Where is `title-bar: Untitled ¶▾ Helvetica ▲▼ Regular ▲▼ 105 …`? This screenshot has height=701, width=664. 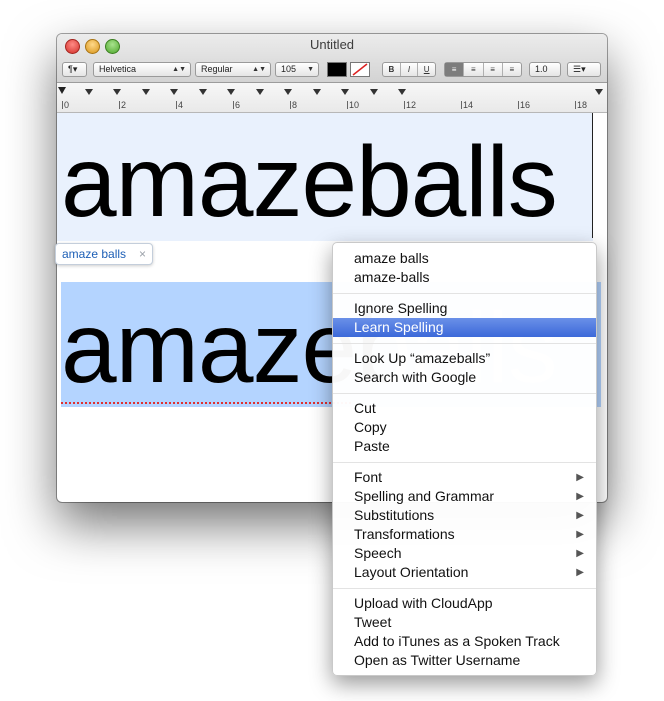
title-bar: Untitled ¶▾ Helvetica ▲▼ Regular ▲▼ 105 … is located at coordinates (332, 58).